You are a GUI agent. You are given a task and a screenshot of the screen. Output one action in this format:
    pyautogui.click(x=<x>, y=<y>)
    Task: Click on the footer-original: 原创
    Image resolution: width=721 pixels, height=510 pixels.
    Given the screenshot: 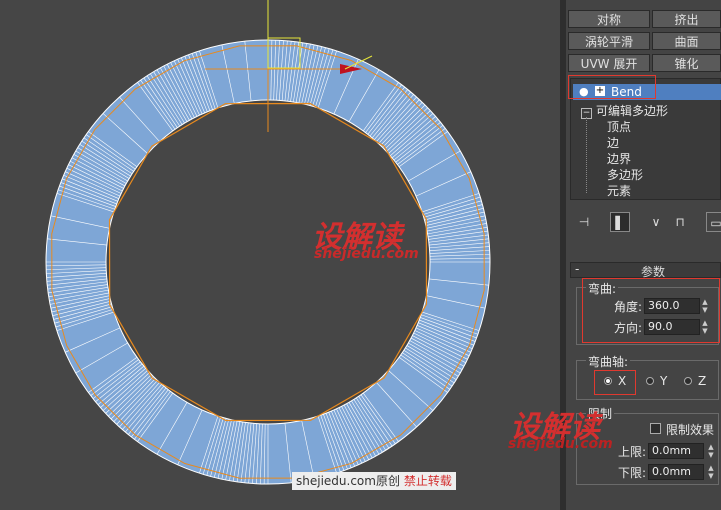 What is the action you would take?
    pyautogui.click(x=387, y=481)
    